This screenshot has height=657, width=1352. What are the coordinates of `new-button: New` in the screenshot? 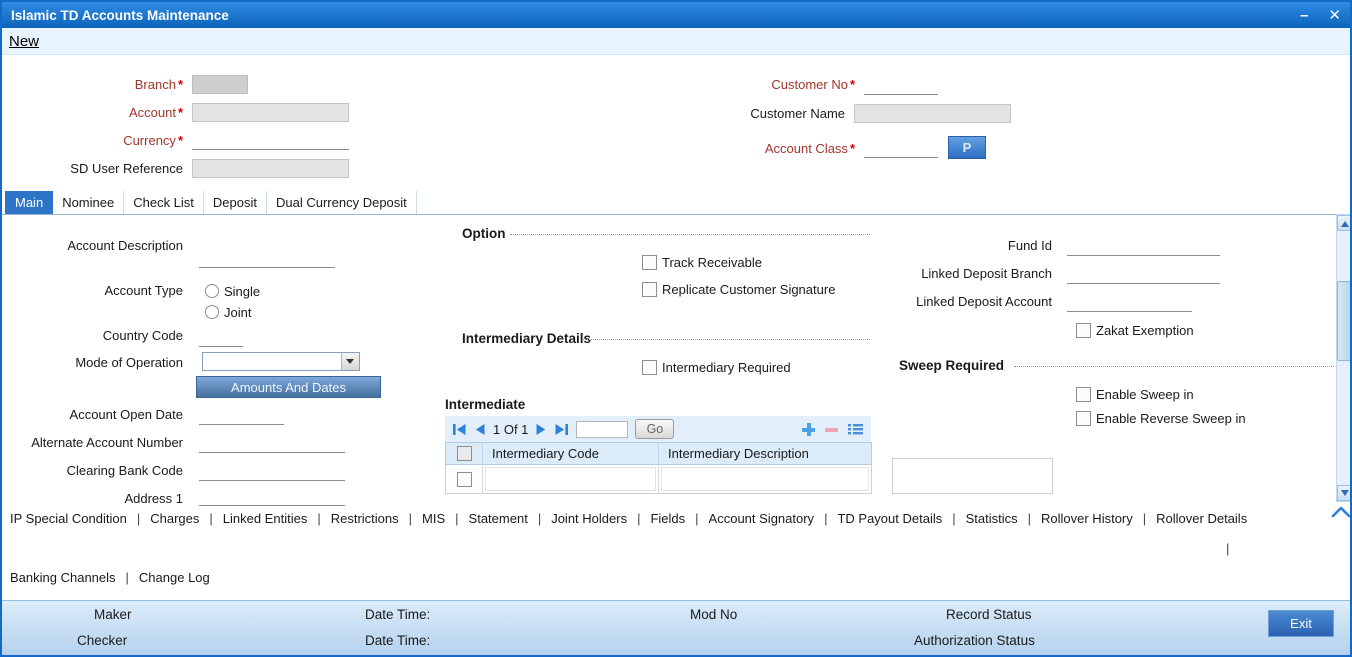 It's located at (24, 41).